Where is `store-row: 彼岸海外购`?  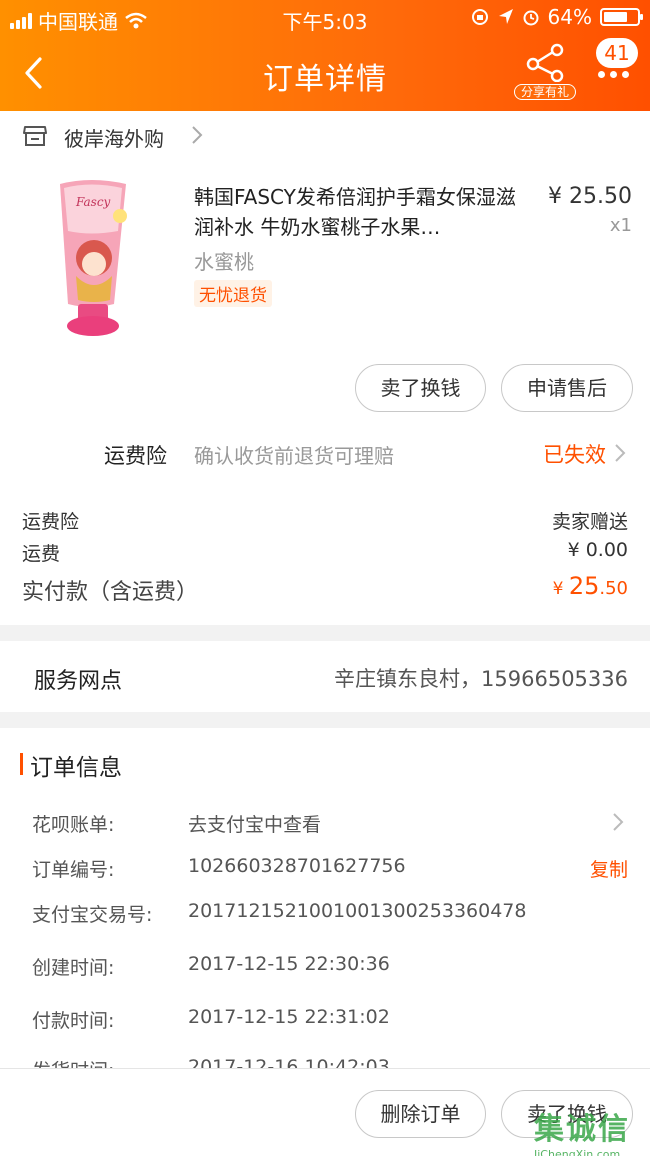
store-row: 彼岸海外购 is located at coordinates (325, 136).